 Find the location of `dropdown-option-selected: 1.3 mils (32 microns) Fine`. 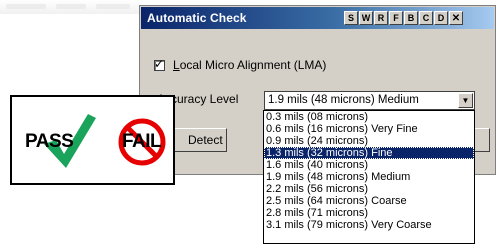

dropdown-option-selected: 1.3 mils (32 microns) Fine is located at coordinates (369, 153).